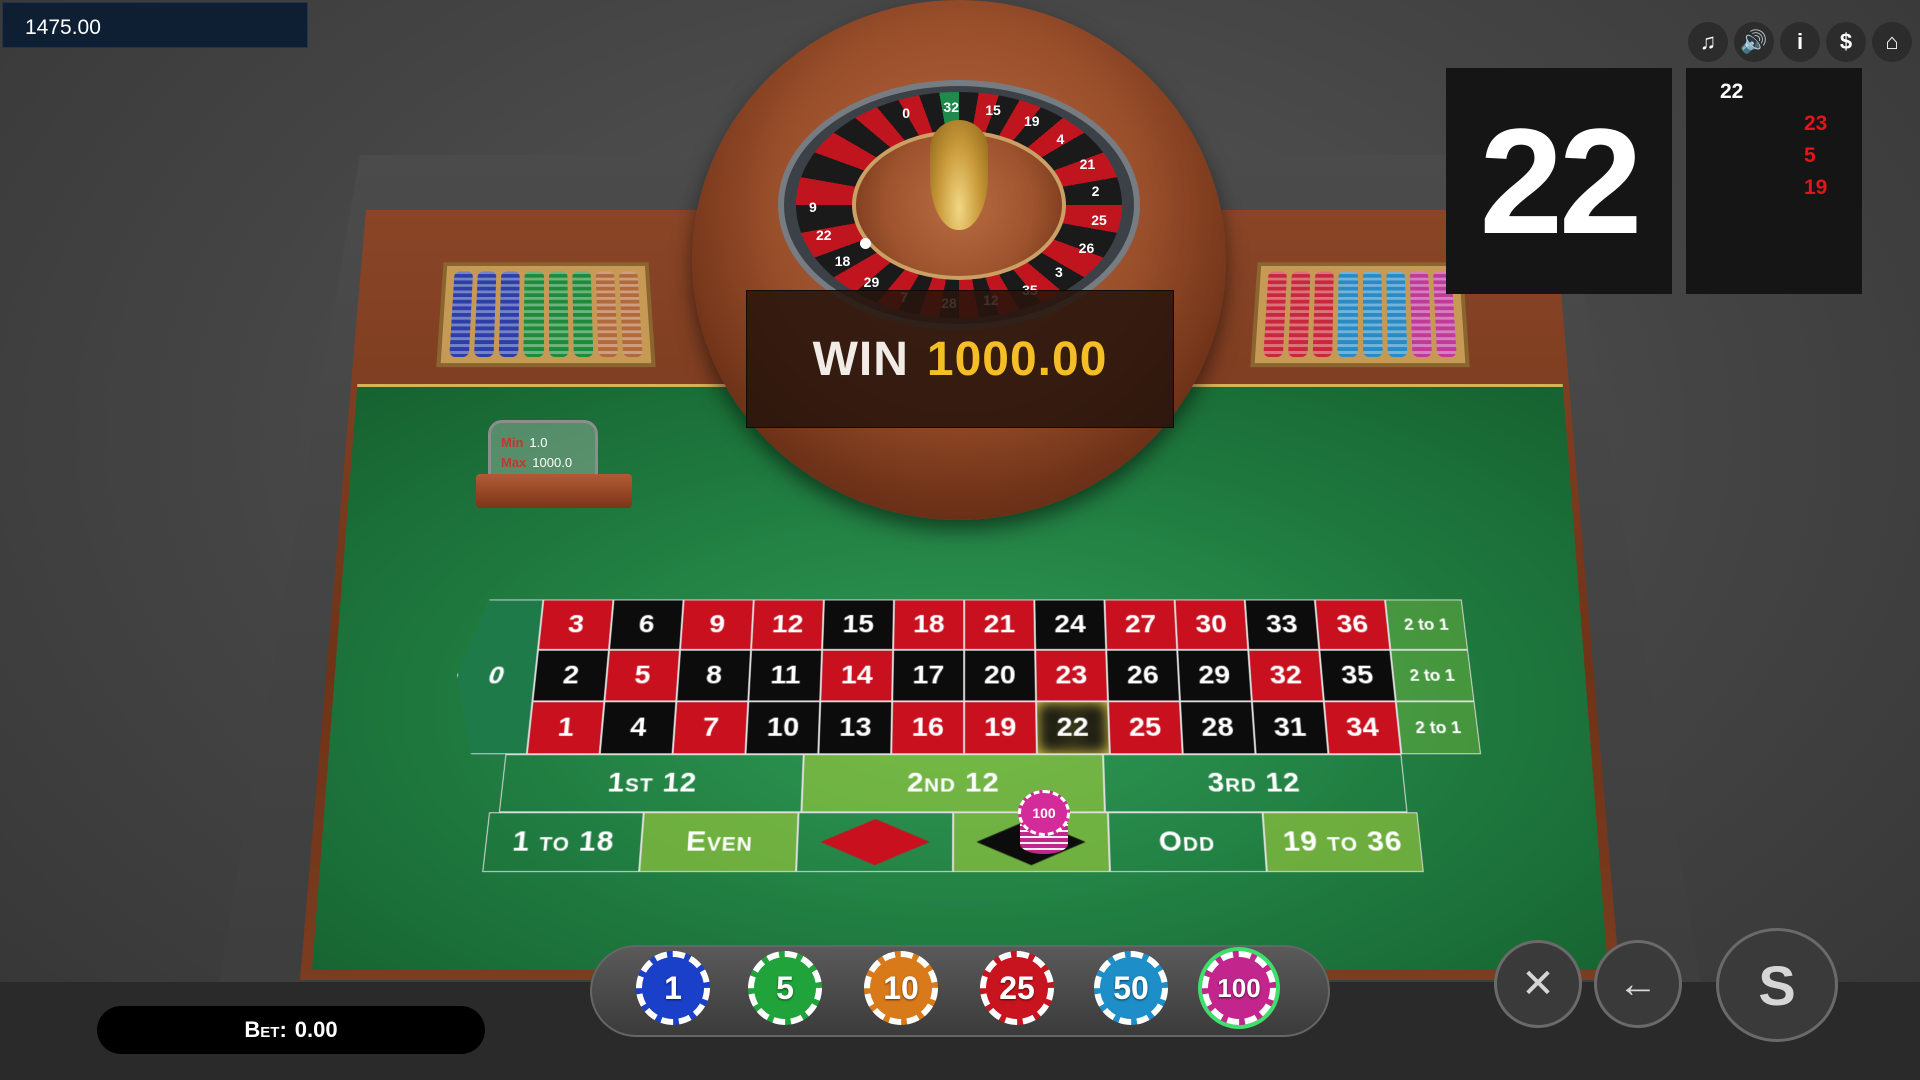 The image size is (1920, 1080). I want to click on undo-button: ←, so click(1638, 984).